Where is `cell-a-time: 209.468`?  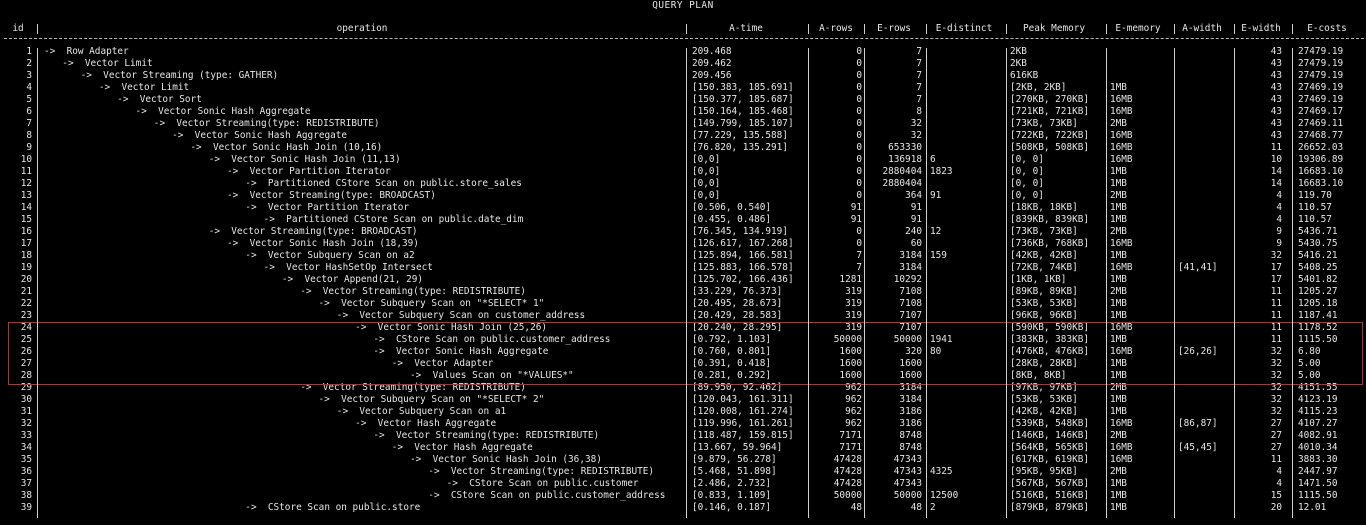 cell-a-time: 209.468 is located at coordinates (712, 51).